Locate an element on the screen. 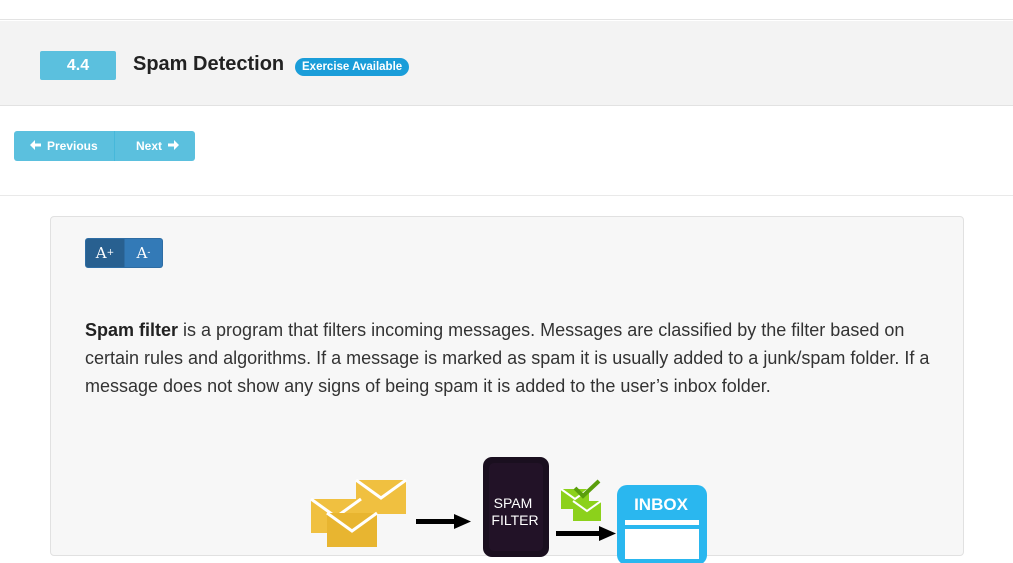  exercise-available-badge: Exercise Available is located at coordinates (352, 67).